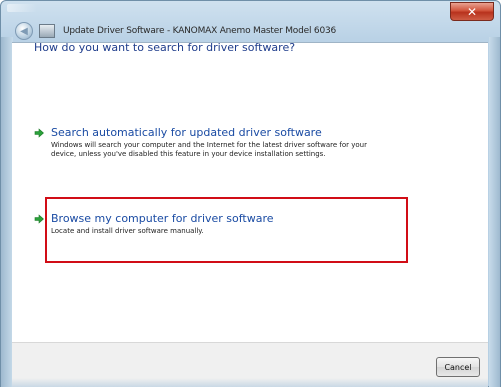 This screenshot has width=501, height=387. What do you see at coordinates (250, 382) in the screenshot?
I see `window-bottom-edge` at bounding box center [250, 382].